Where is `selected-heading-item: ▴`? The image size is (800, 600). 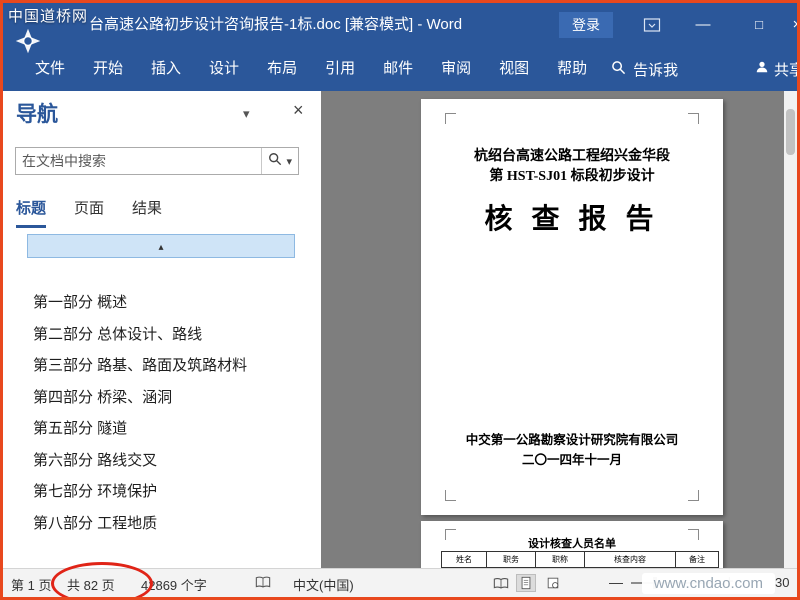 selected-heading-item: ▴ is located at coordinates (161, 246).